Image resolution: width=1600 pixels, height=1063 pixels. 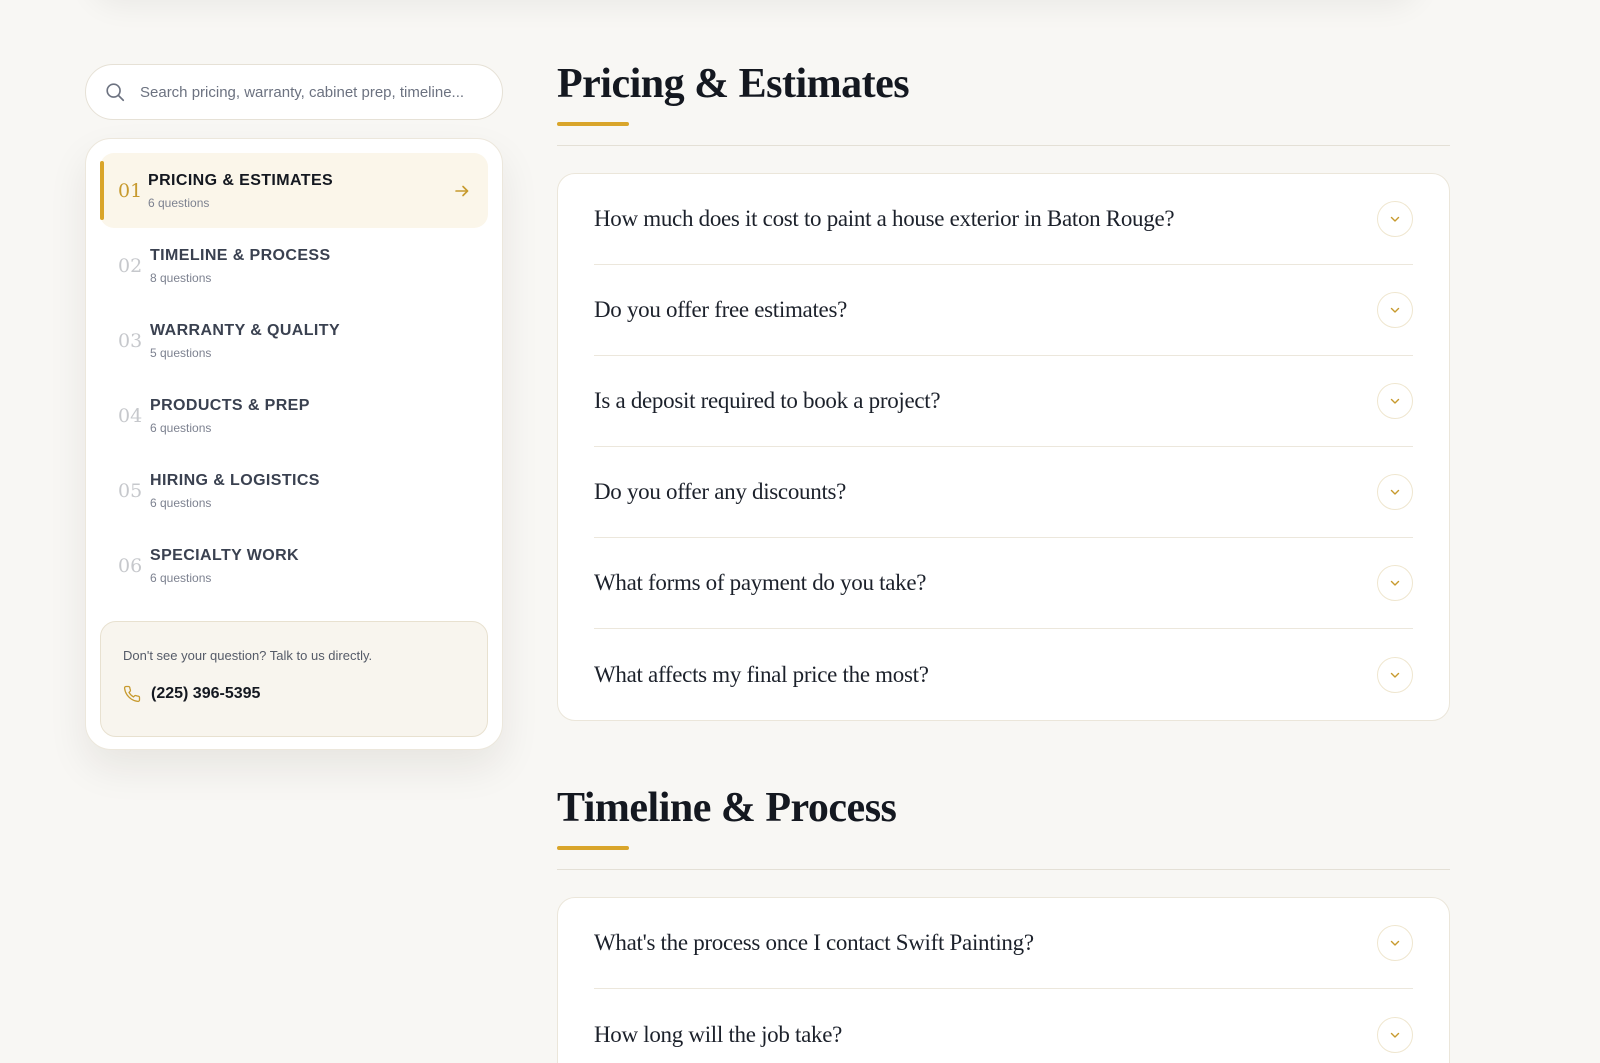 What do you see at coordinates (1003, 674) in the screenshot?
I see `faq-item: What affects my final price the most?` at bounding box center [1003, 674].